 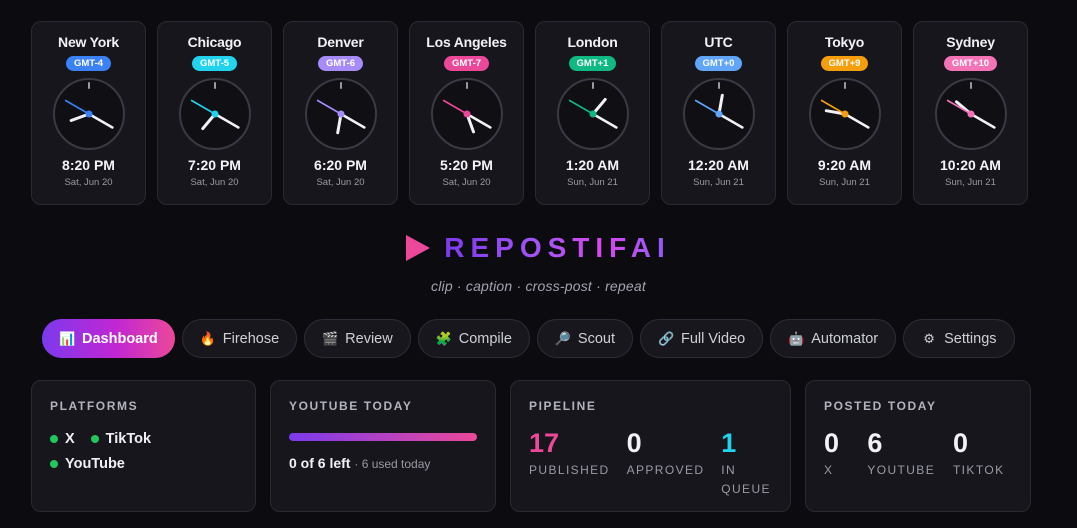 What do you see at coordinates (466, 182) in the screenshot?
I see `clock-date: Sat, Jun 20` at bounding box center [466, 182].